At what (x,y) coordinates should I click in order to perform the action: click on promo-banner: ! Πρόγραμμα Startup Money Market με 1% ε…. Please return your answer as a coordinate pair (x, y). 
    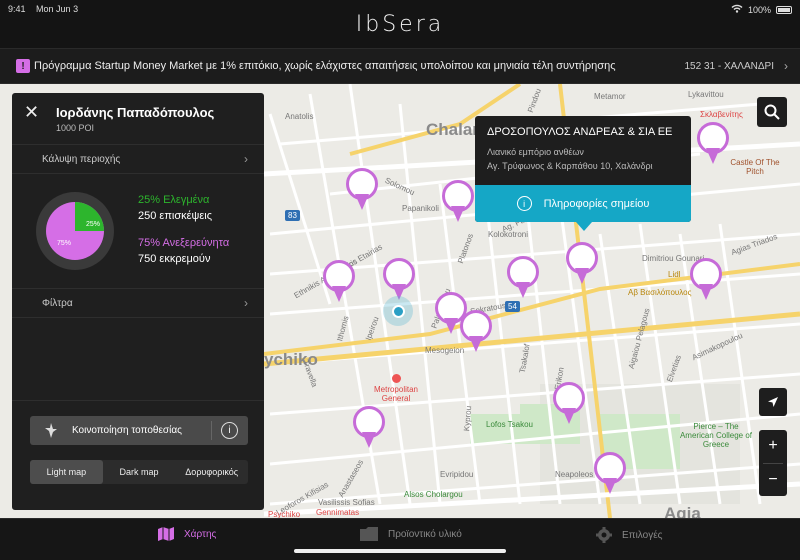
    Looking at the image, I should click on (400, 66).